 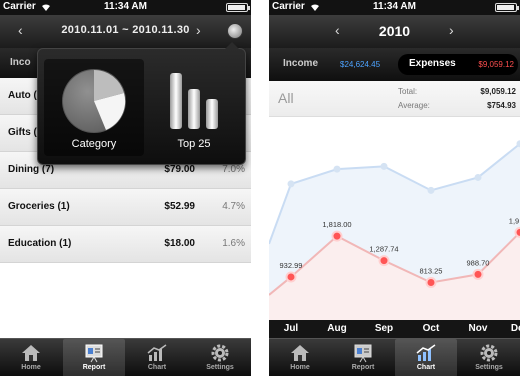 I want to click on category-percent: 7.0%, so click(x=233, y=169).